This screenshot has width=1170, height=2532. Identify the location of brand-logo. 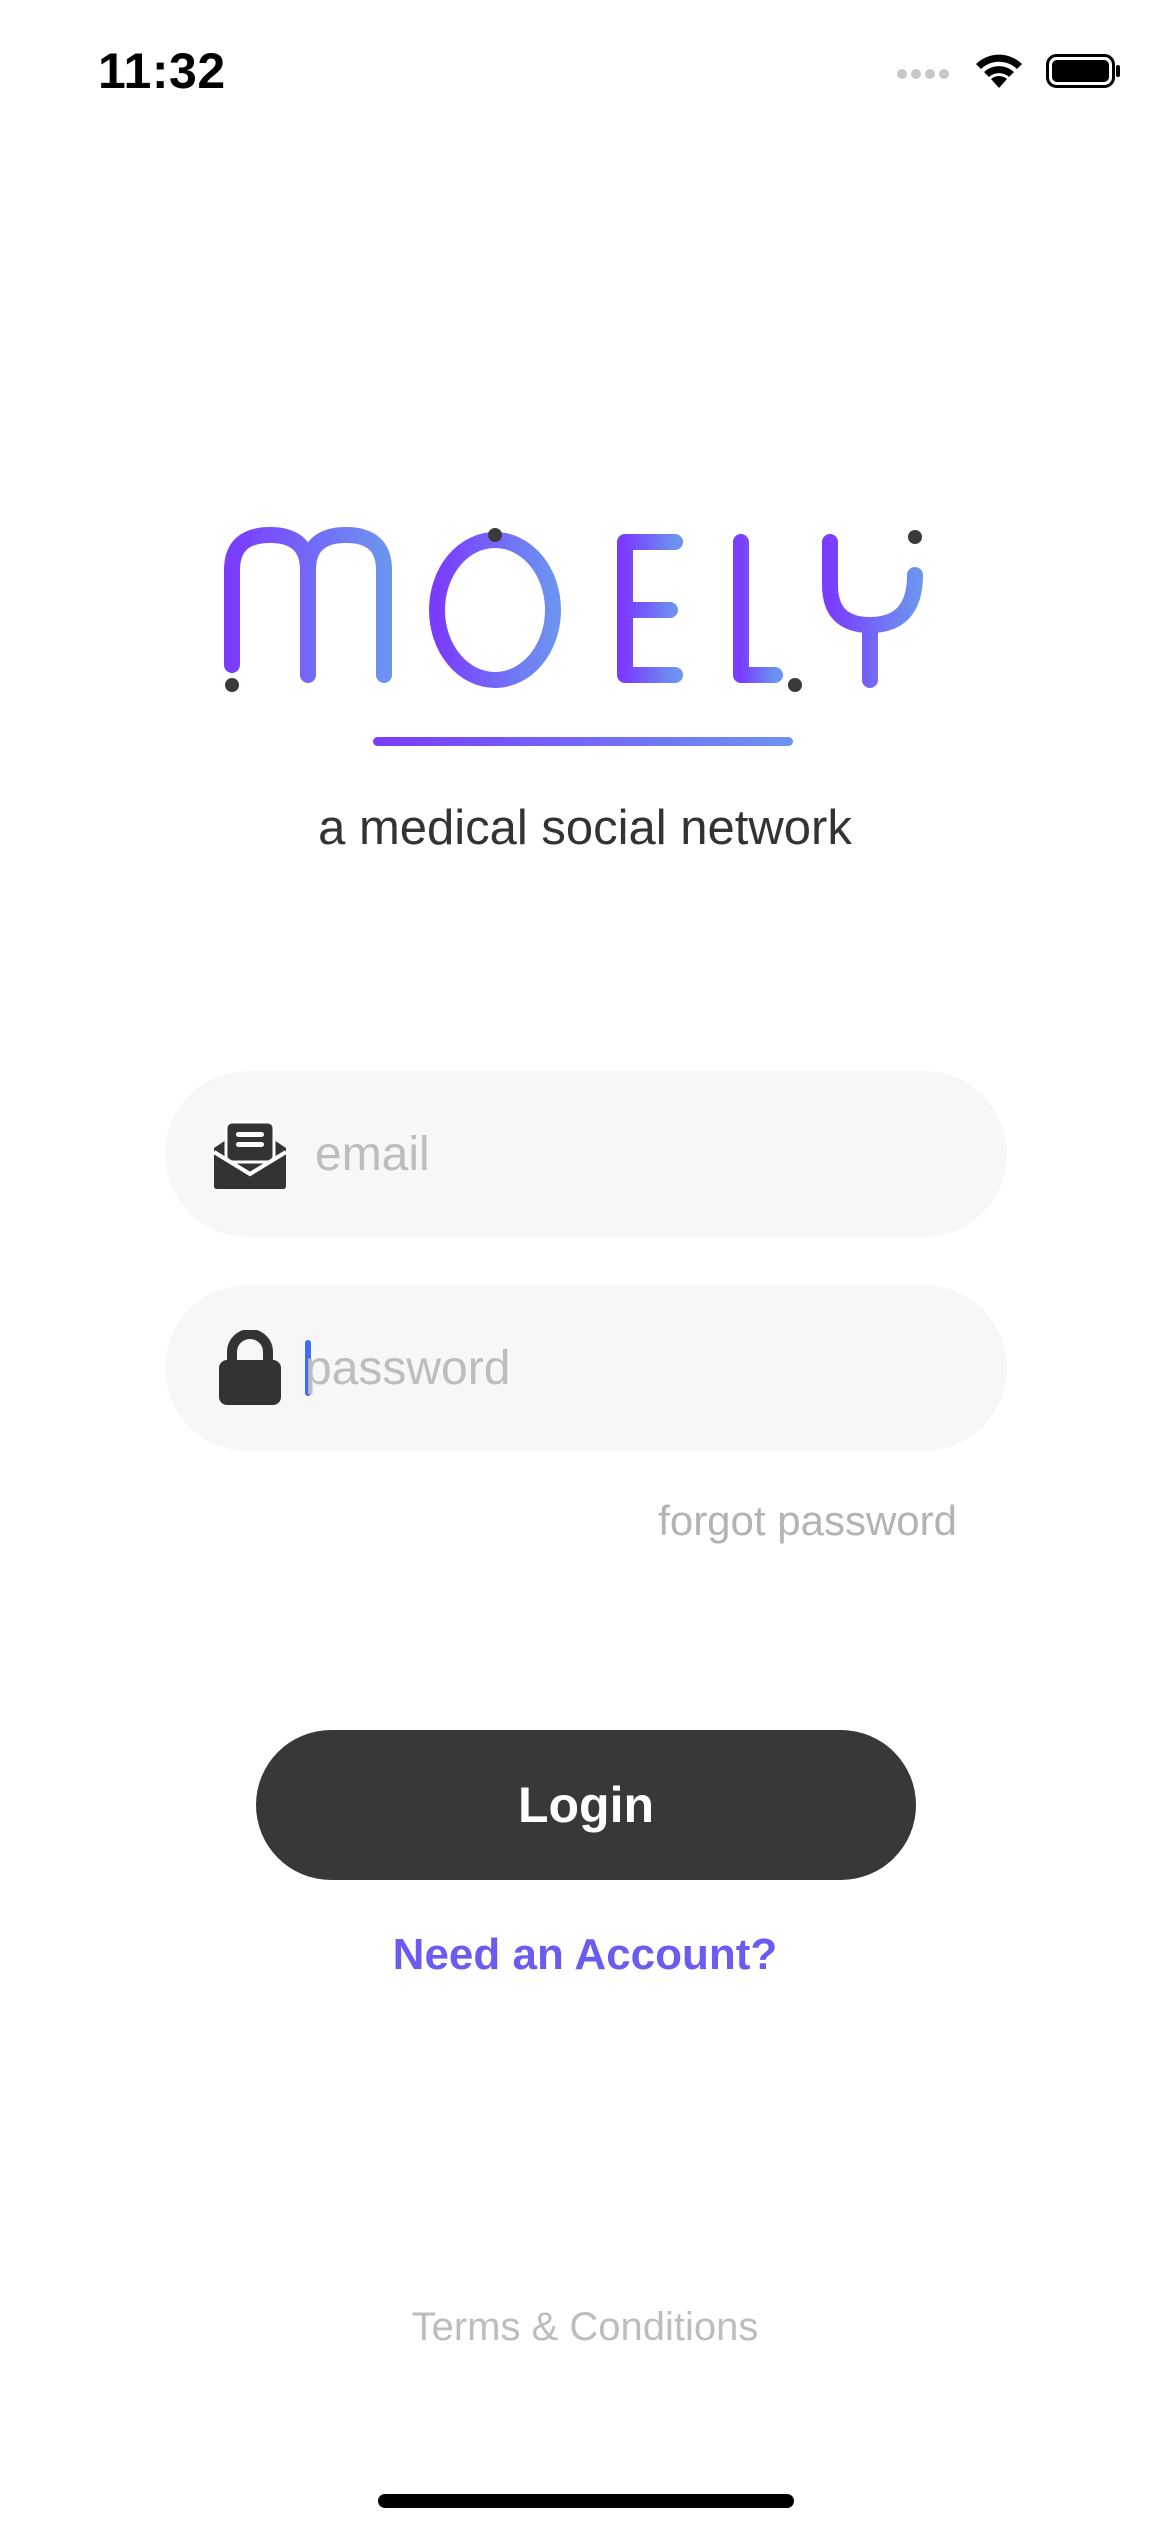
(585, 645).